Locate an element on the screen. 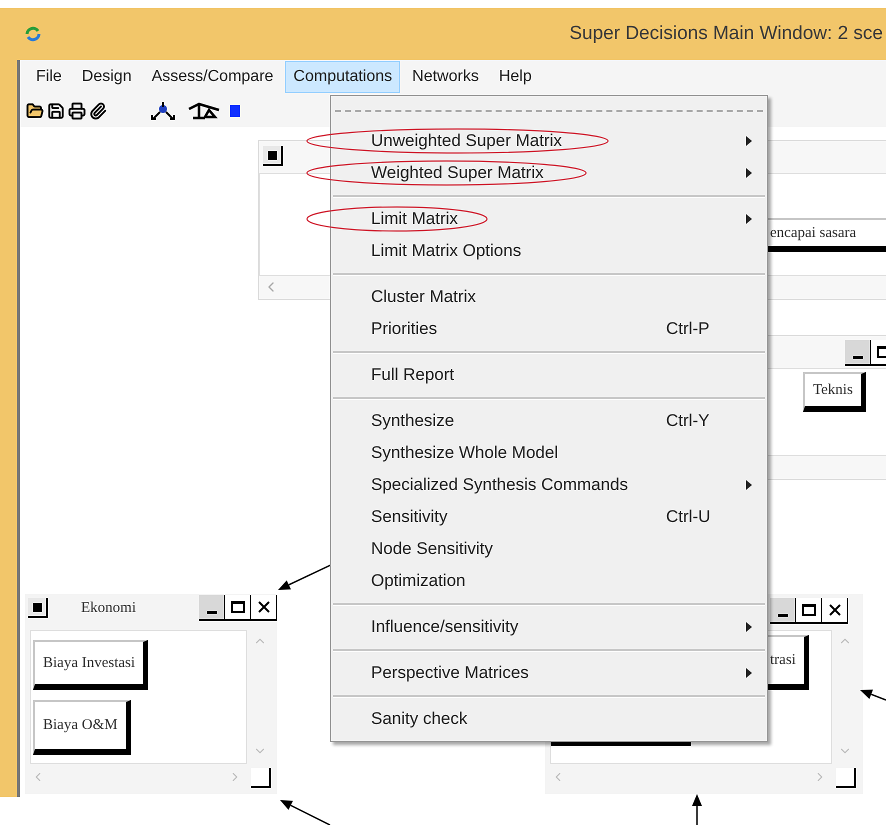  menu-item: Help is located at coordinates (515, 77).